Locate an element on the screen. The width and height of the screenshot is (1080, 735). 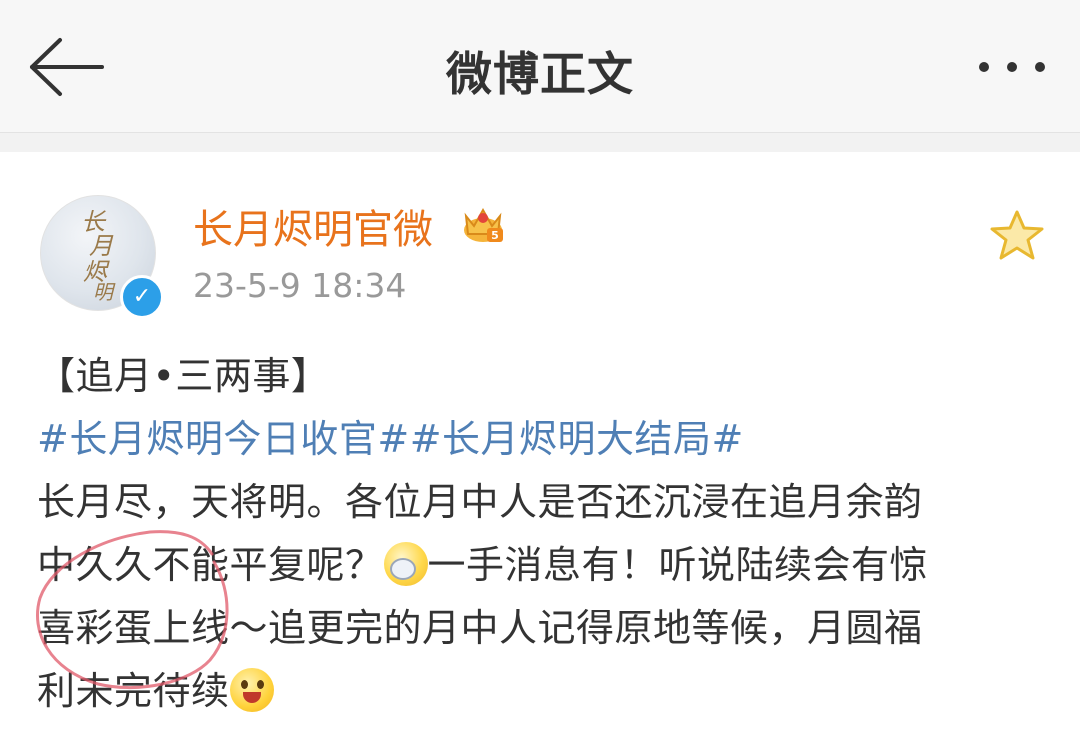
more-dots-icon is located at coordinates (1012, 67).